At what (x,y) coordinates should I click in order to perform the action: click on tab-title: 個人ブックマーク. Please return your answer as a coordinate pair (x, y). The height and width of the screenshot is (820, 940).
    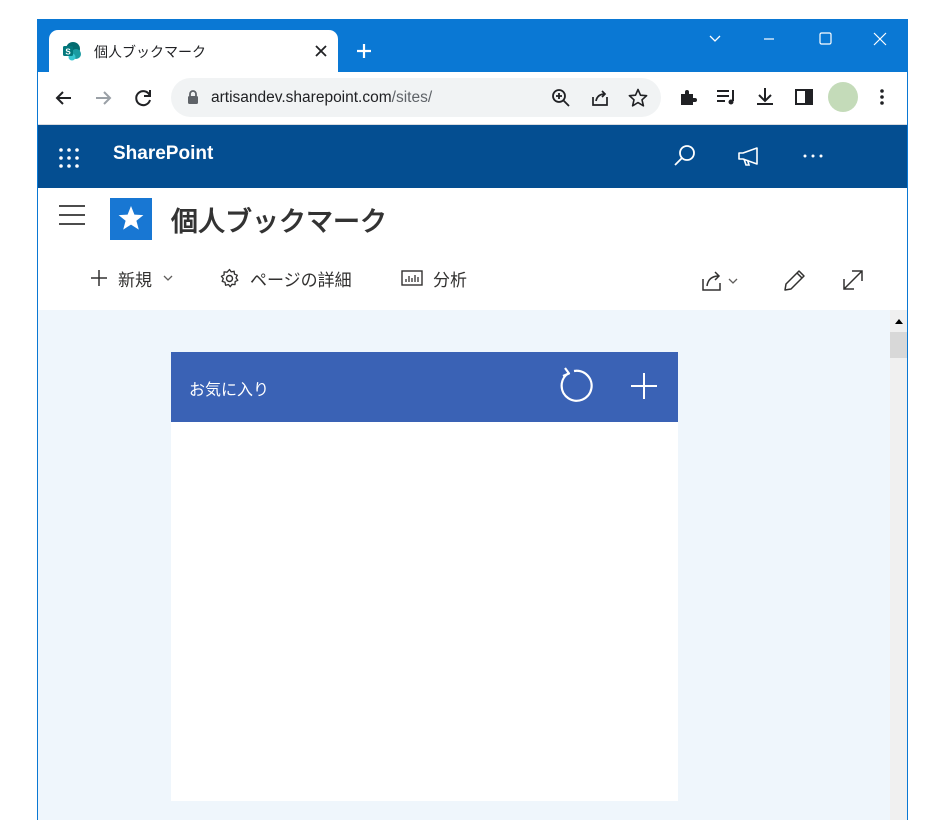
    Looking at the image, I should click on (150, 53).